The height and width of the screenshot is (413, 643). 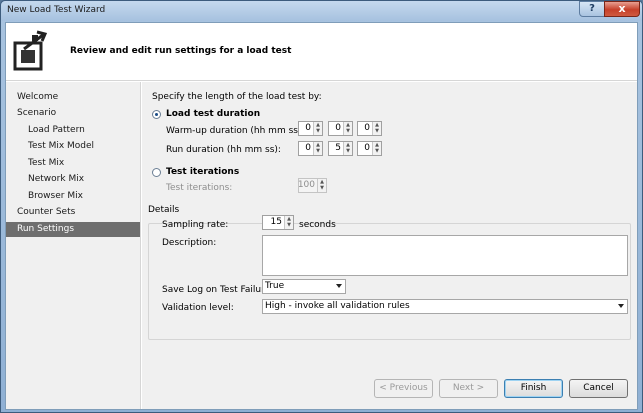 What do you see at coordinates (237, 97) in the screenshot?
I see `length-prompt: Specify the length of the load test by:` at bounding box center [237, 97].